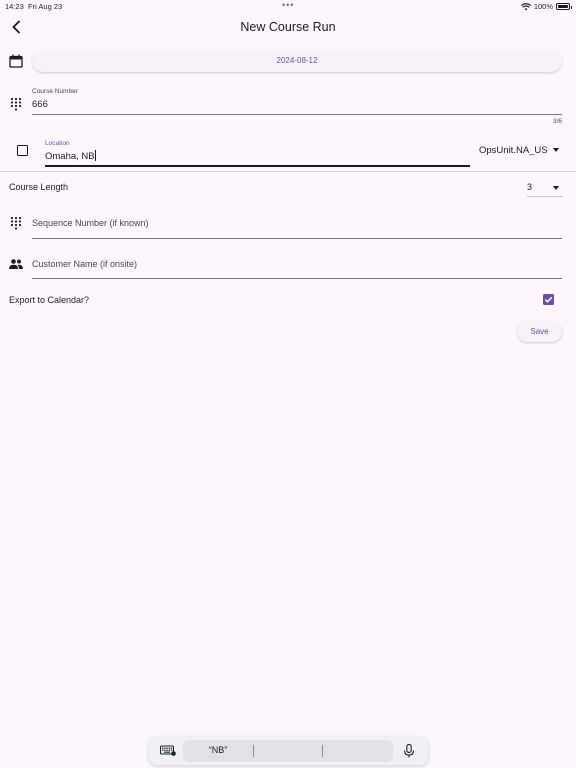  What do you see at coordinates (513, 150) in the screenshot?
I see `ops-unit-value: OpsUnit.NA_US` at bounding box center [513, 150].